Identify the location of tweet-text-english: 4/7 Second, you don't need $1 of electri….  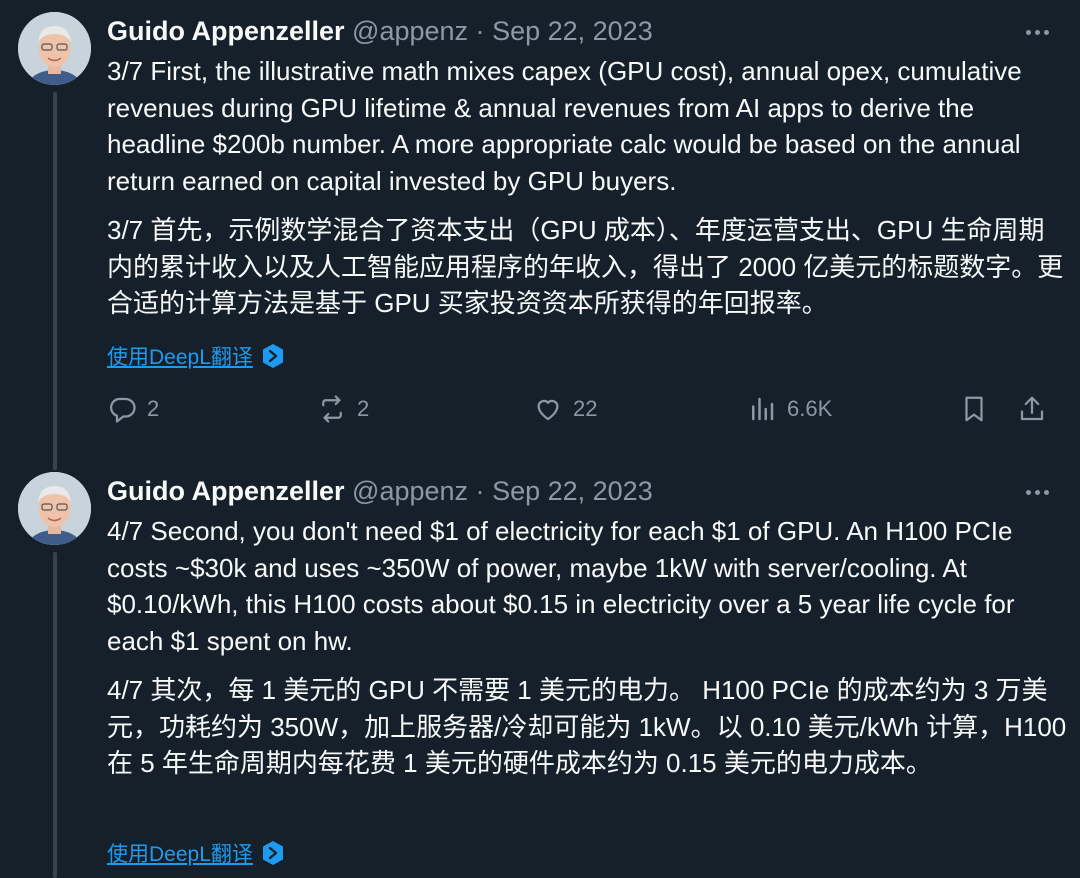
(561, 586).